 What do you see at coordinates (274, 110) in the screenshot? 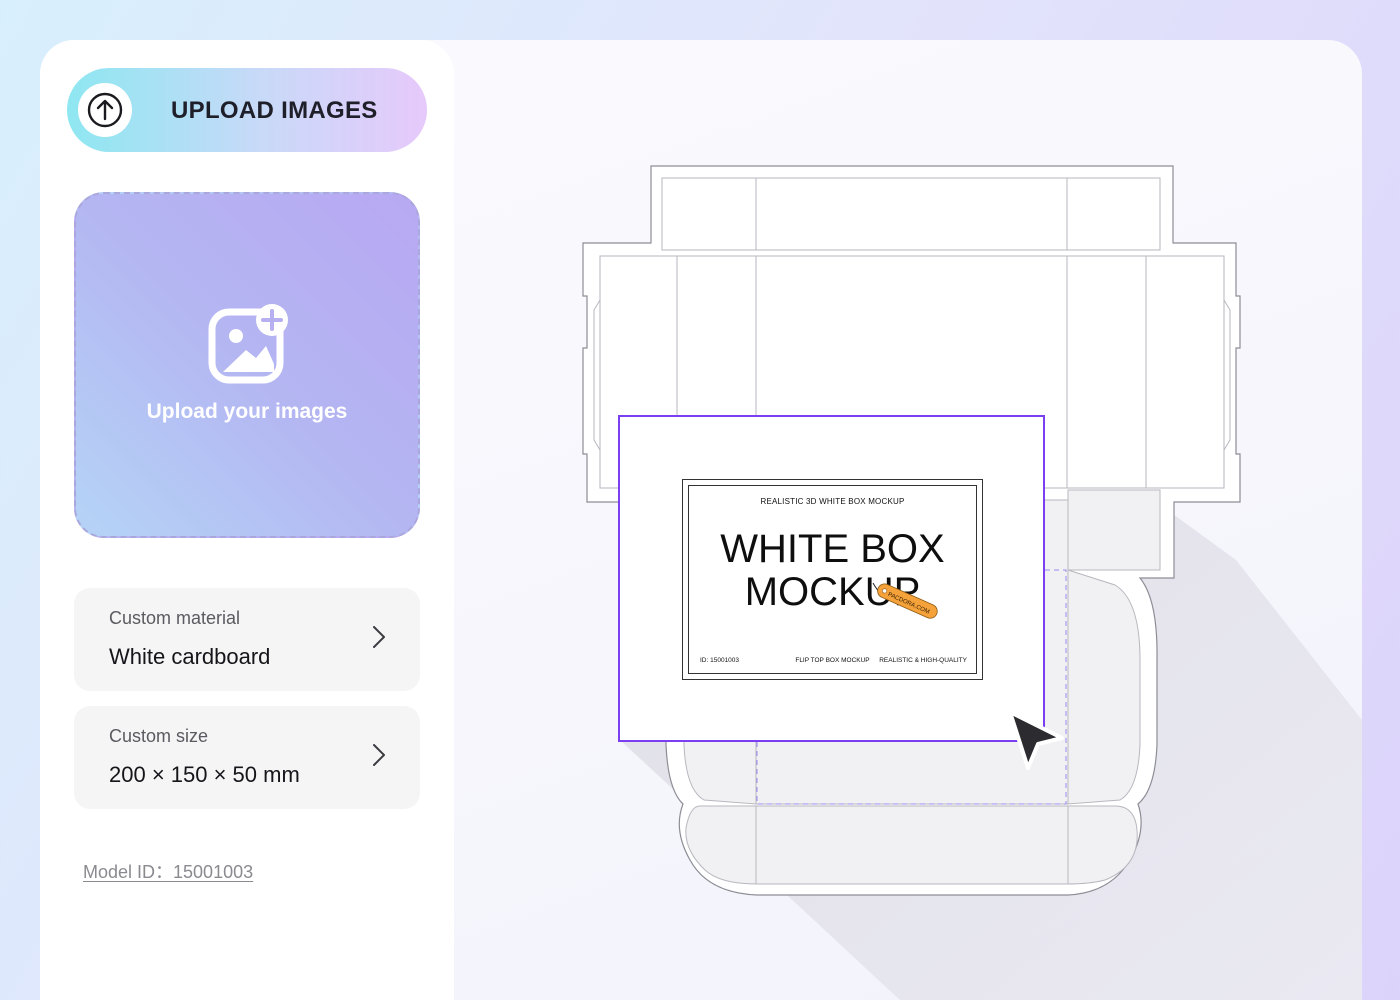
I see `upload-button-label: UPLOAD IMAGES` at bounding box center [274, 110].